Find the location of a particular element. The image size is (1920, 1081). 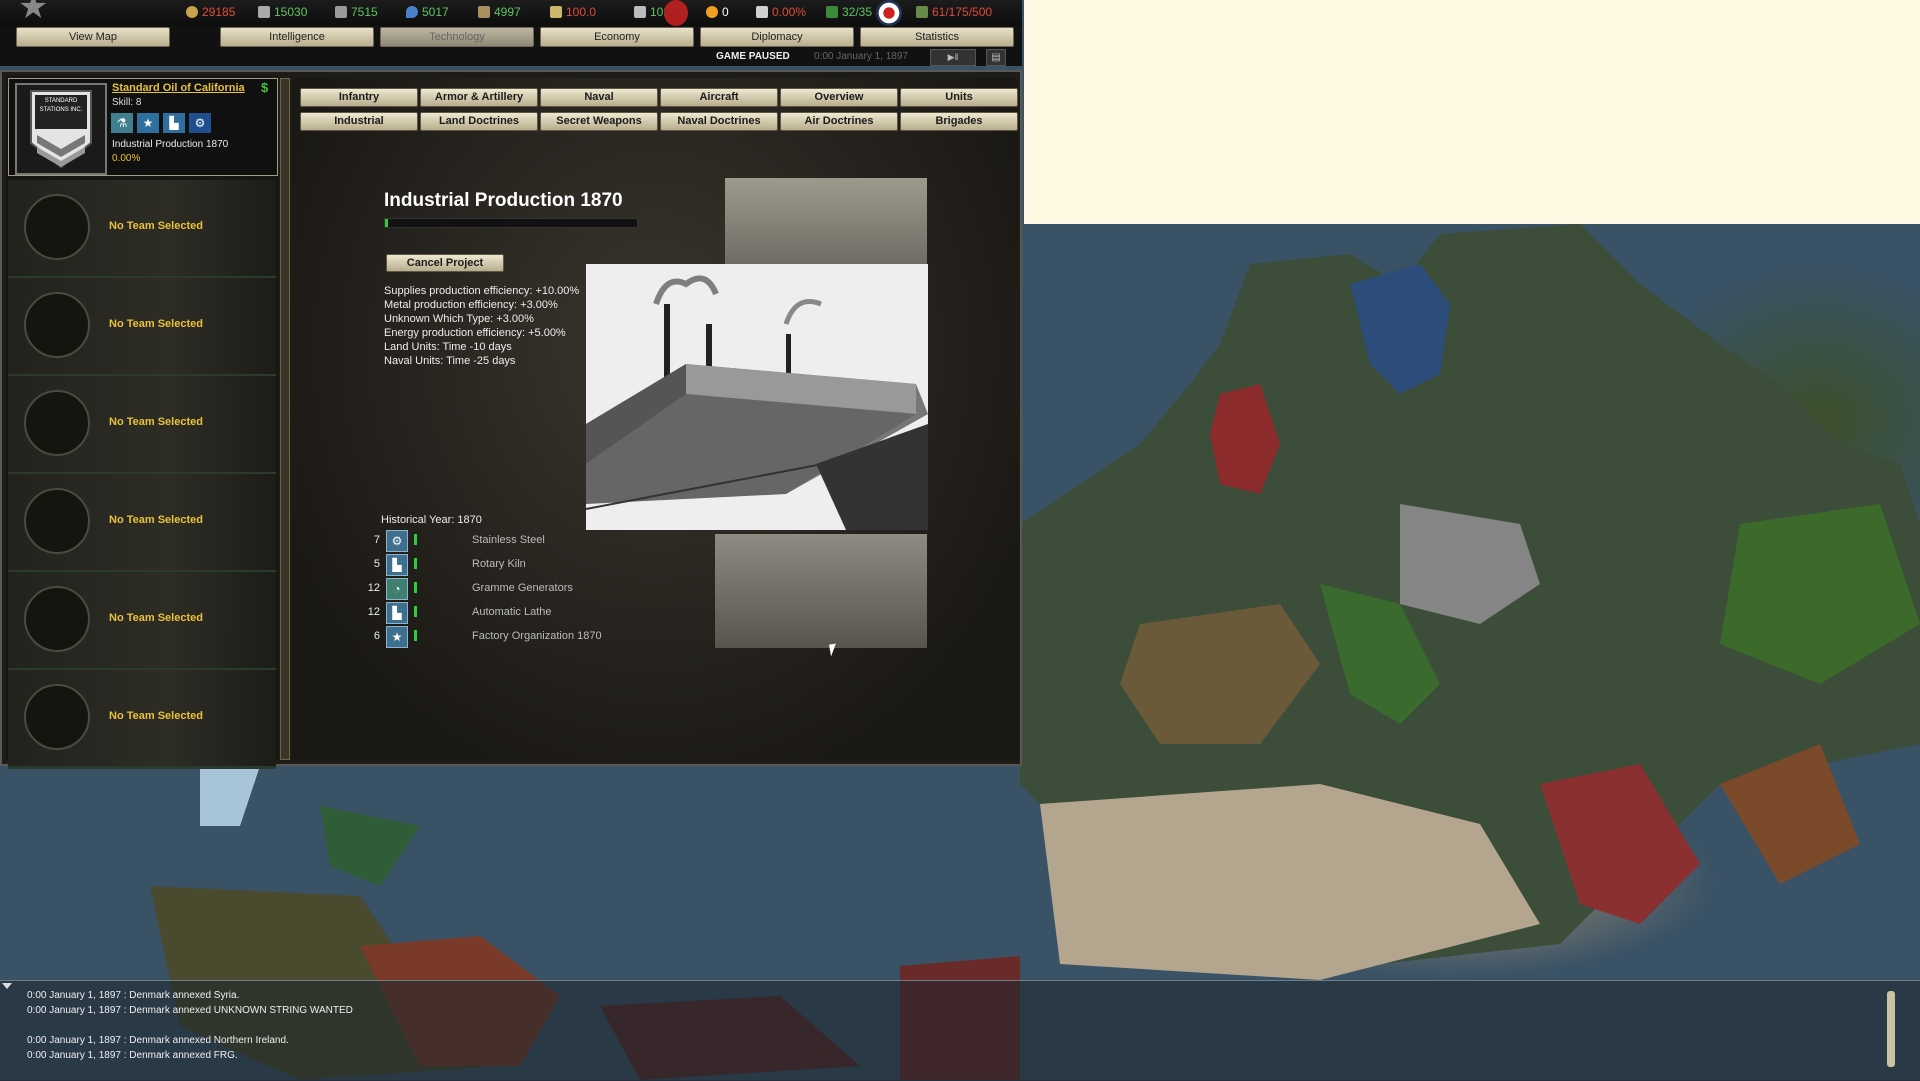

resource-dissent: 100.0 is located at coordinates (573, 12).